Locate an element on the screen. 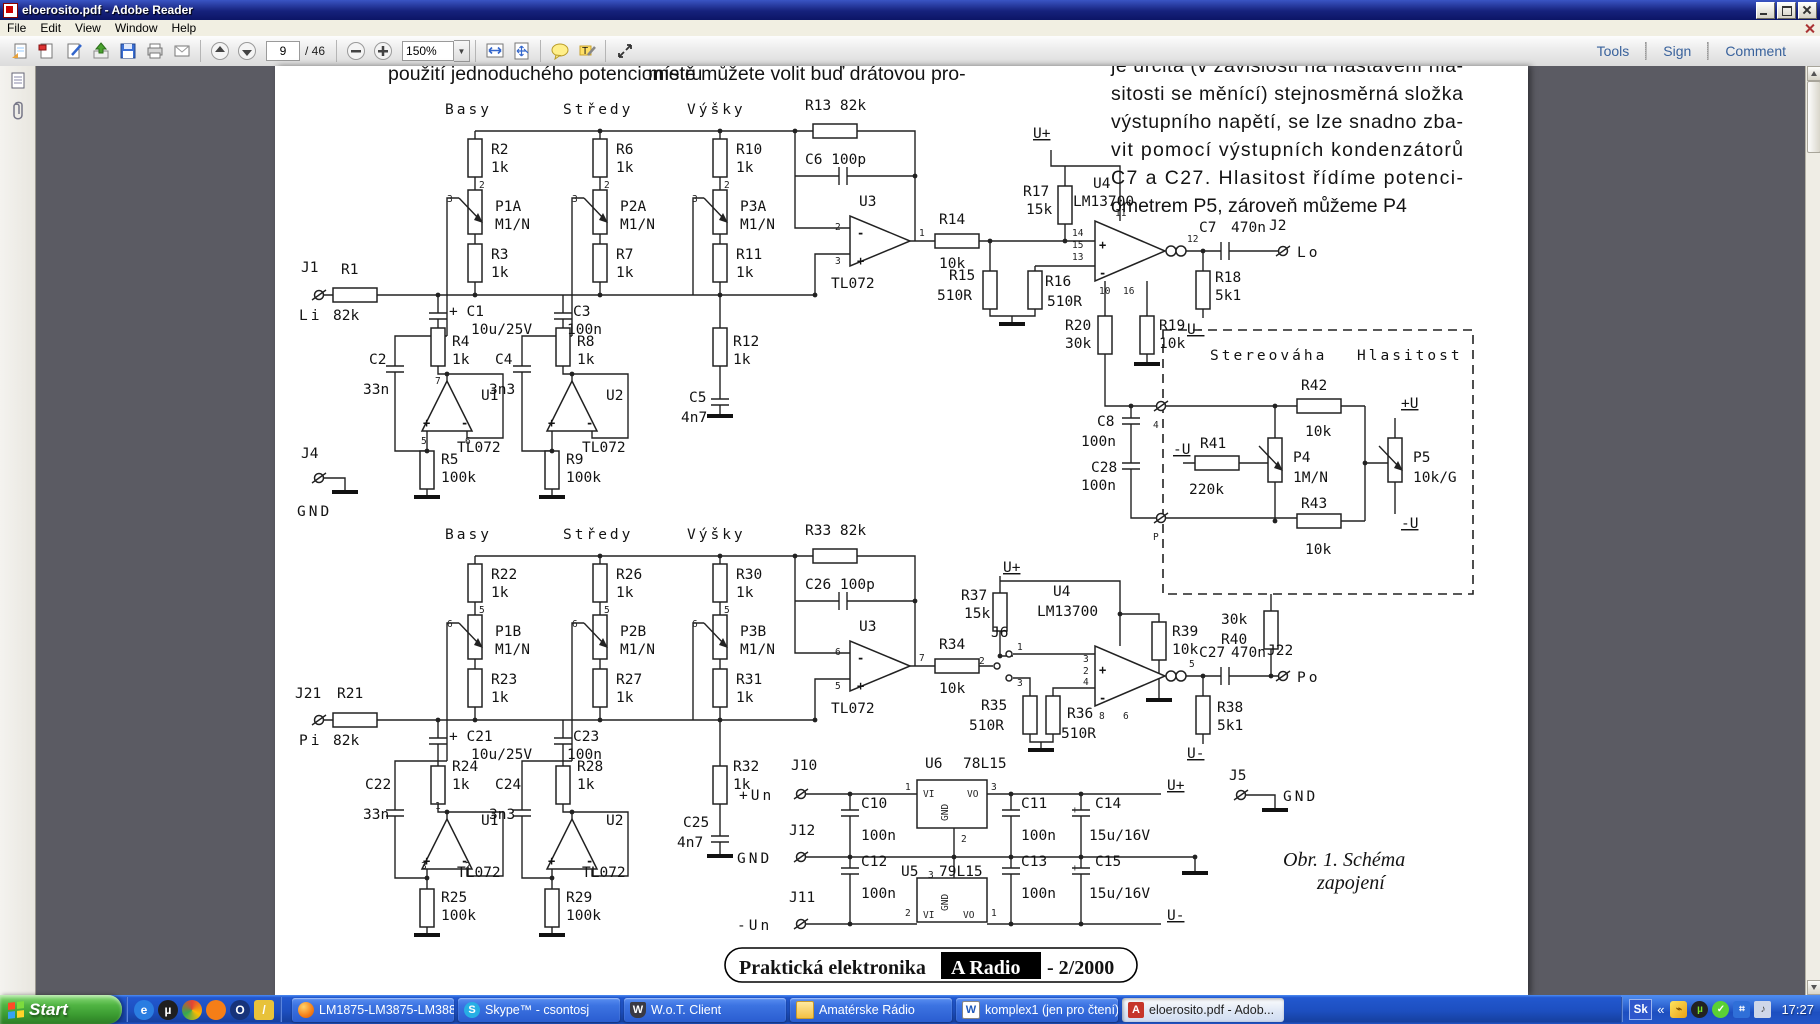  opera-quicklaunch-icon: O is located at coordinates (240, 1009).